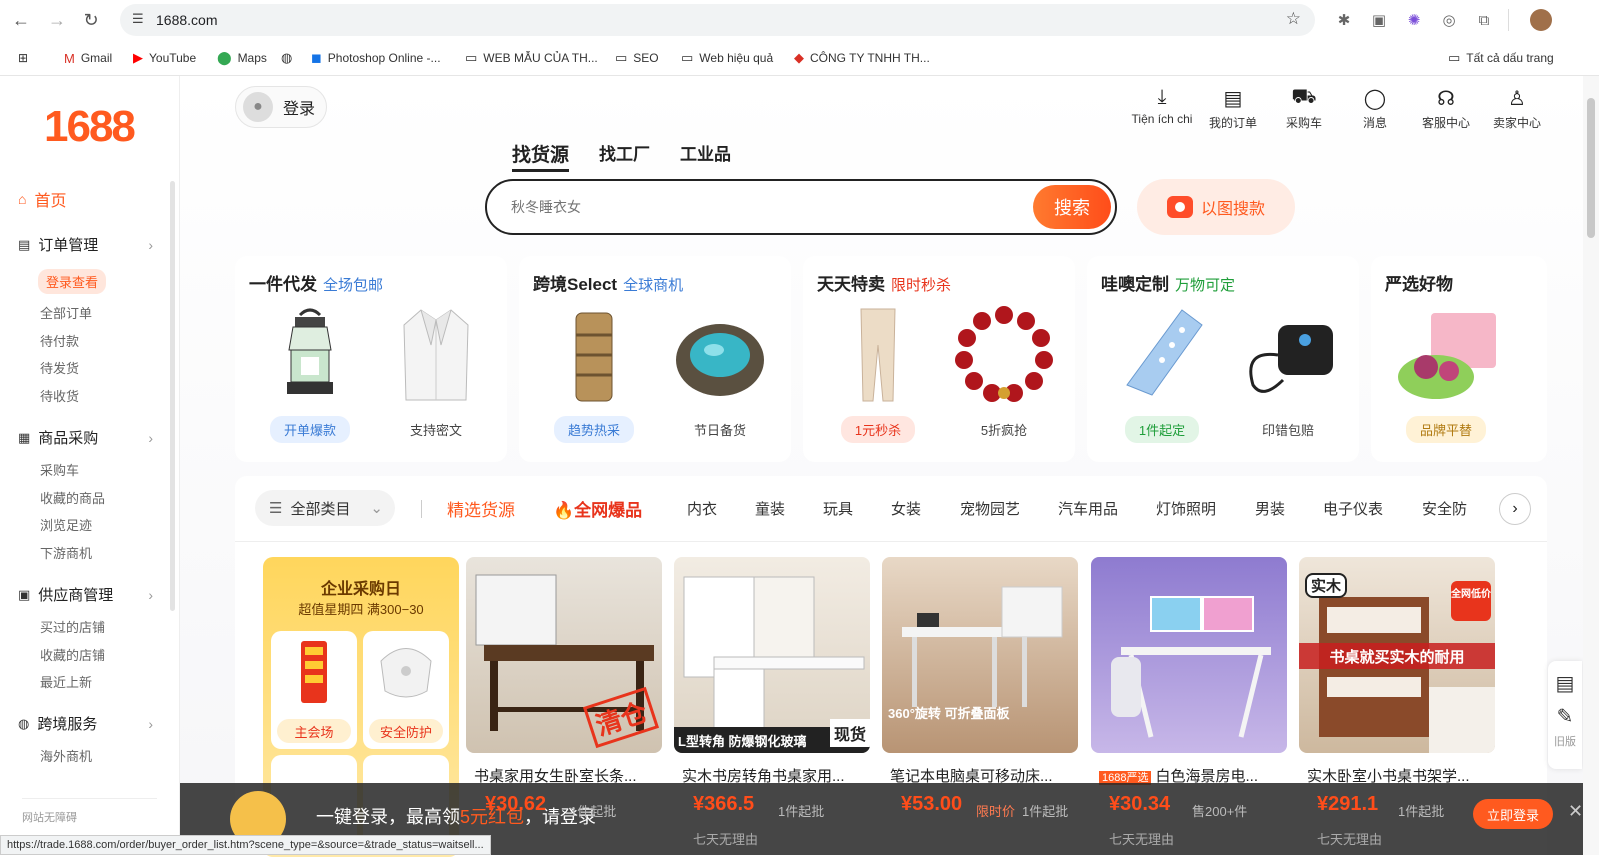 The width and height of the screenshot is (1599, 857). What do you see at coordinates (406, 731) in the screenshot?
I see `safety-button: 安全防护` at bounding box center [406, 731].